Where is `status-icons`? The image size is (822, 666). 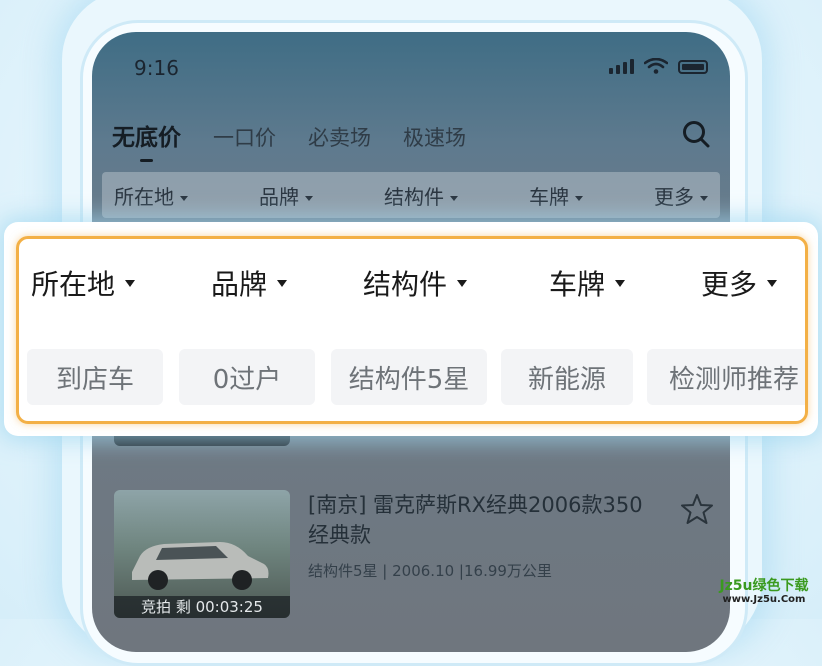 status-icons is located at coordinates (658, 66).